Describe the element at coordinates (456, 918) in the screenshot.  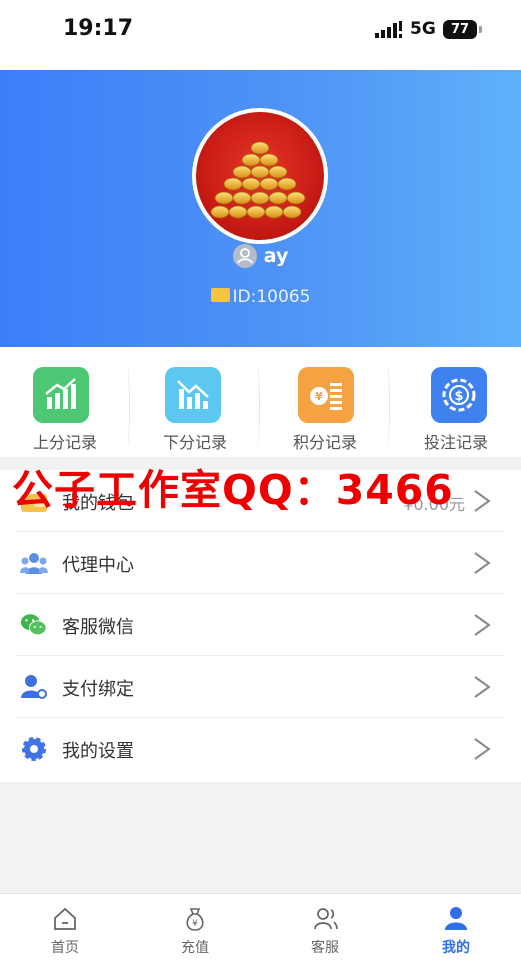
I see `profile-icon` at that location.